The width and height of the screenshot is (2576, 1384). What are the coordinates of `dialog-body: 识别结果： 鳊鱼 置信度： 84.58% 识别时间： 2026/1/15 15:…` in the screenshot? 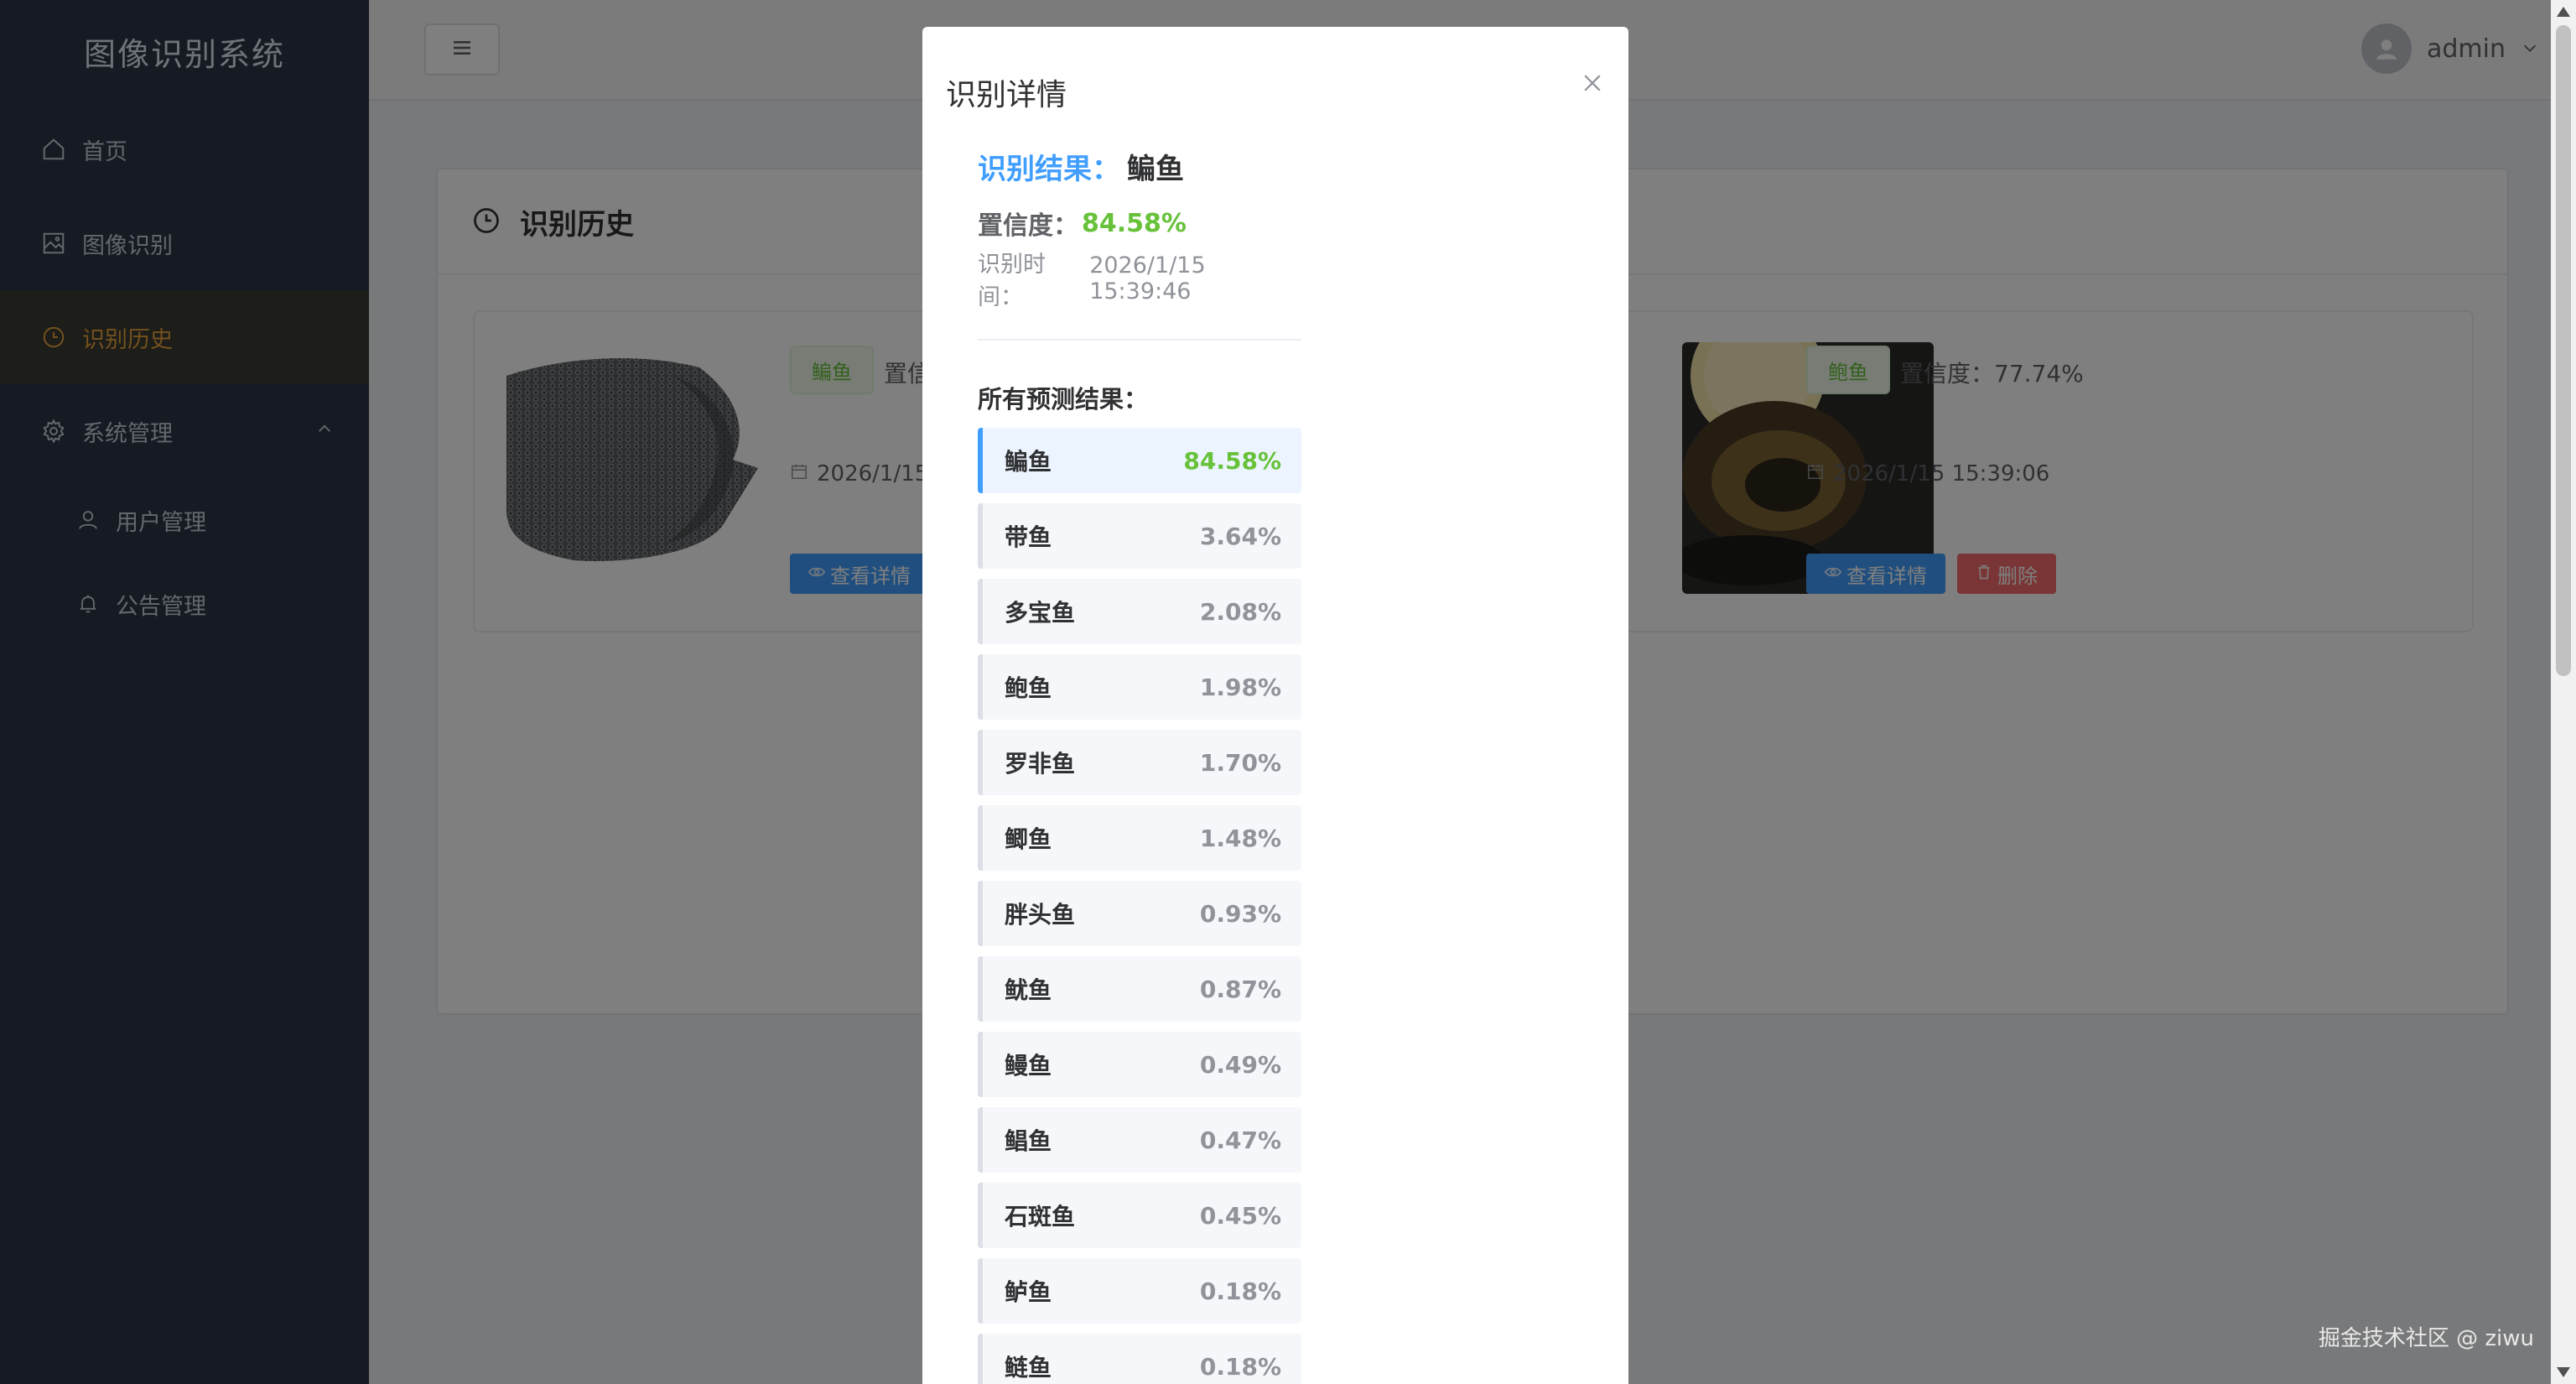 It's located at (1139, 764).